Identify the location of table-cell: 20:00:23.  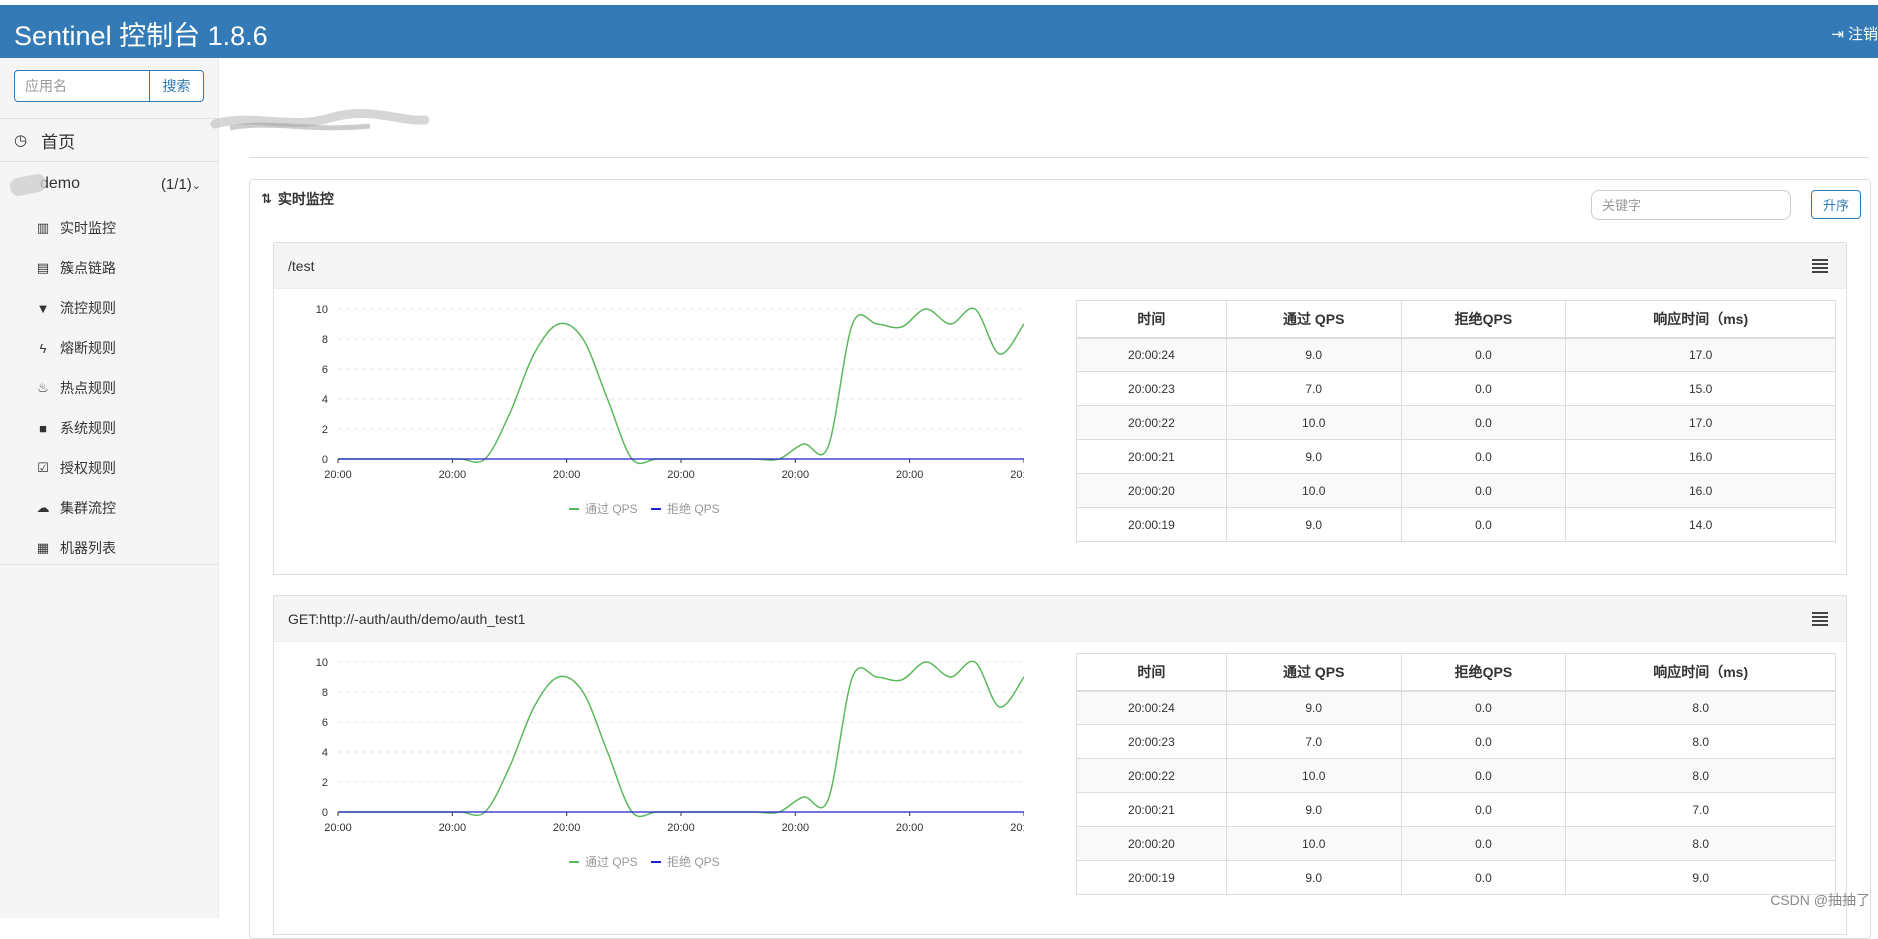
(1152, 742).